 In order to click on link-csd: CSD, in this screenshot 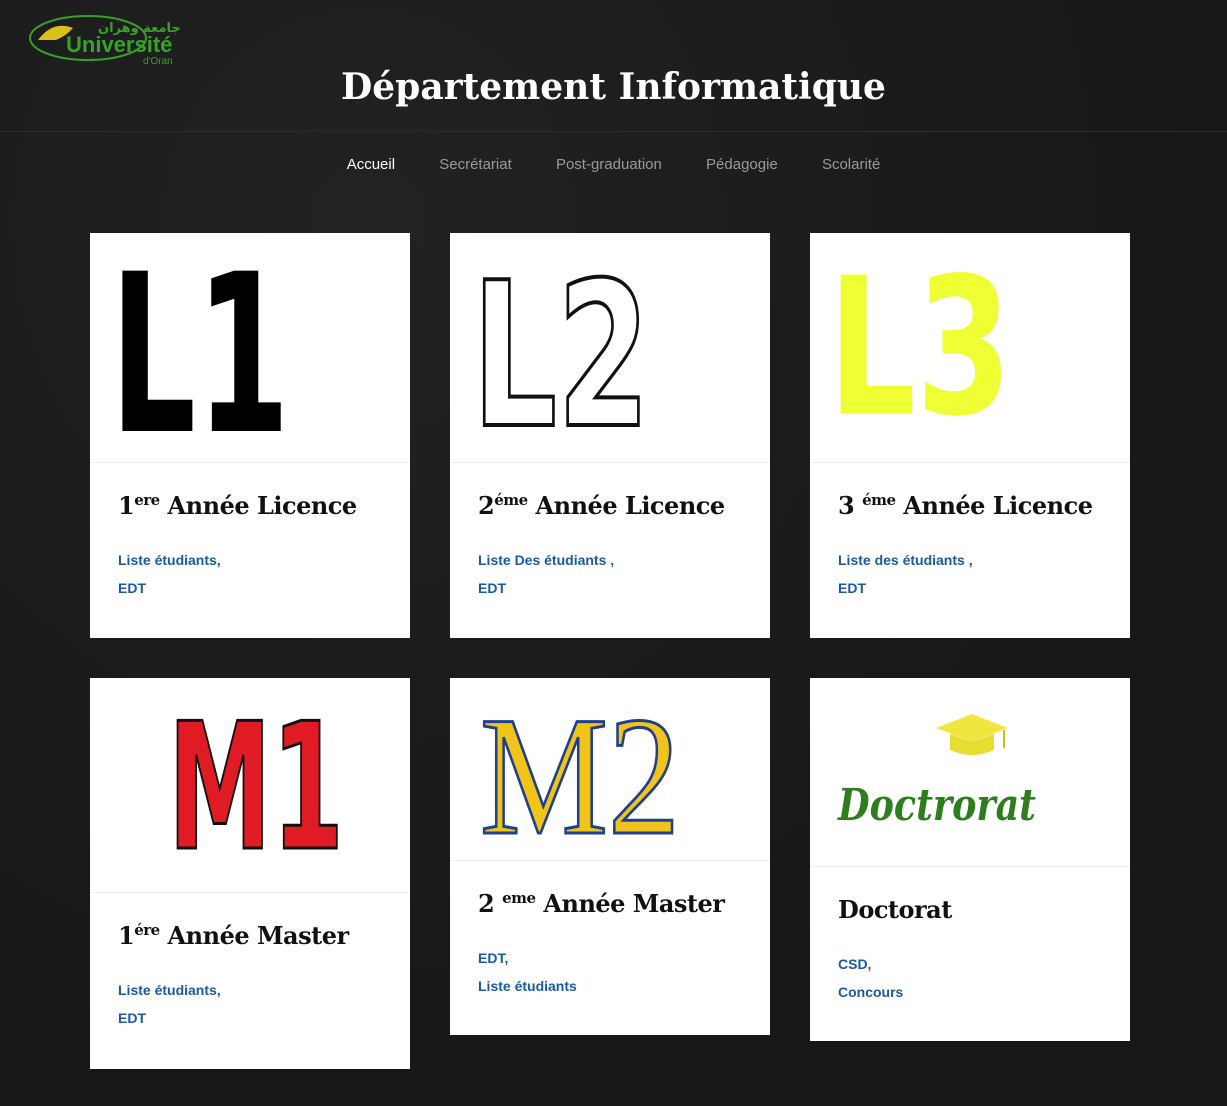, I will do `click(970, 964)`.